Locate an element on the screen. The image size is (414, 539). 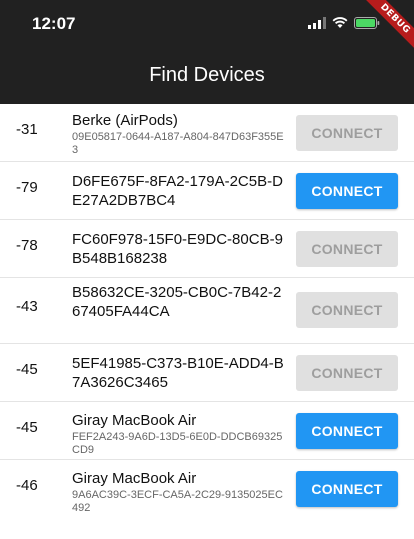
device-name: FC60F978-15F0-E9DC-80CB-9B548B168238 is located at coordinates (177, 249).